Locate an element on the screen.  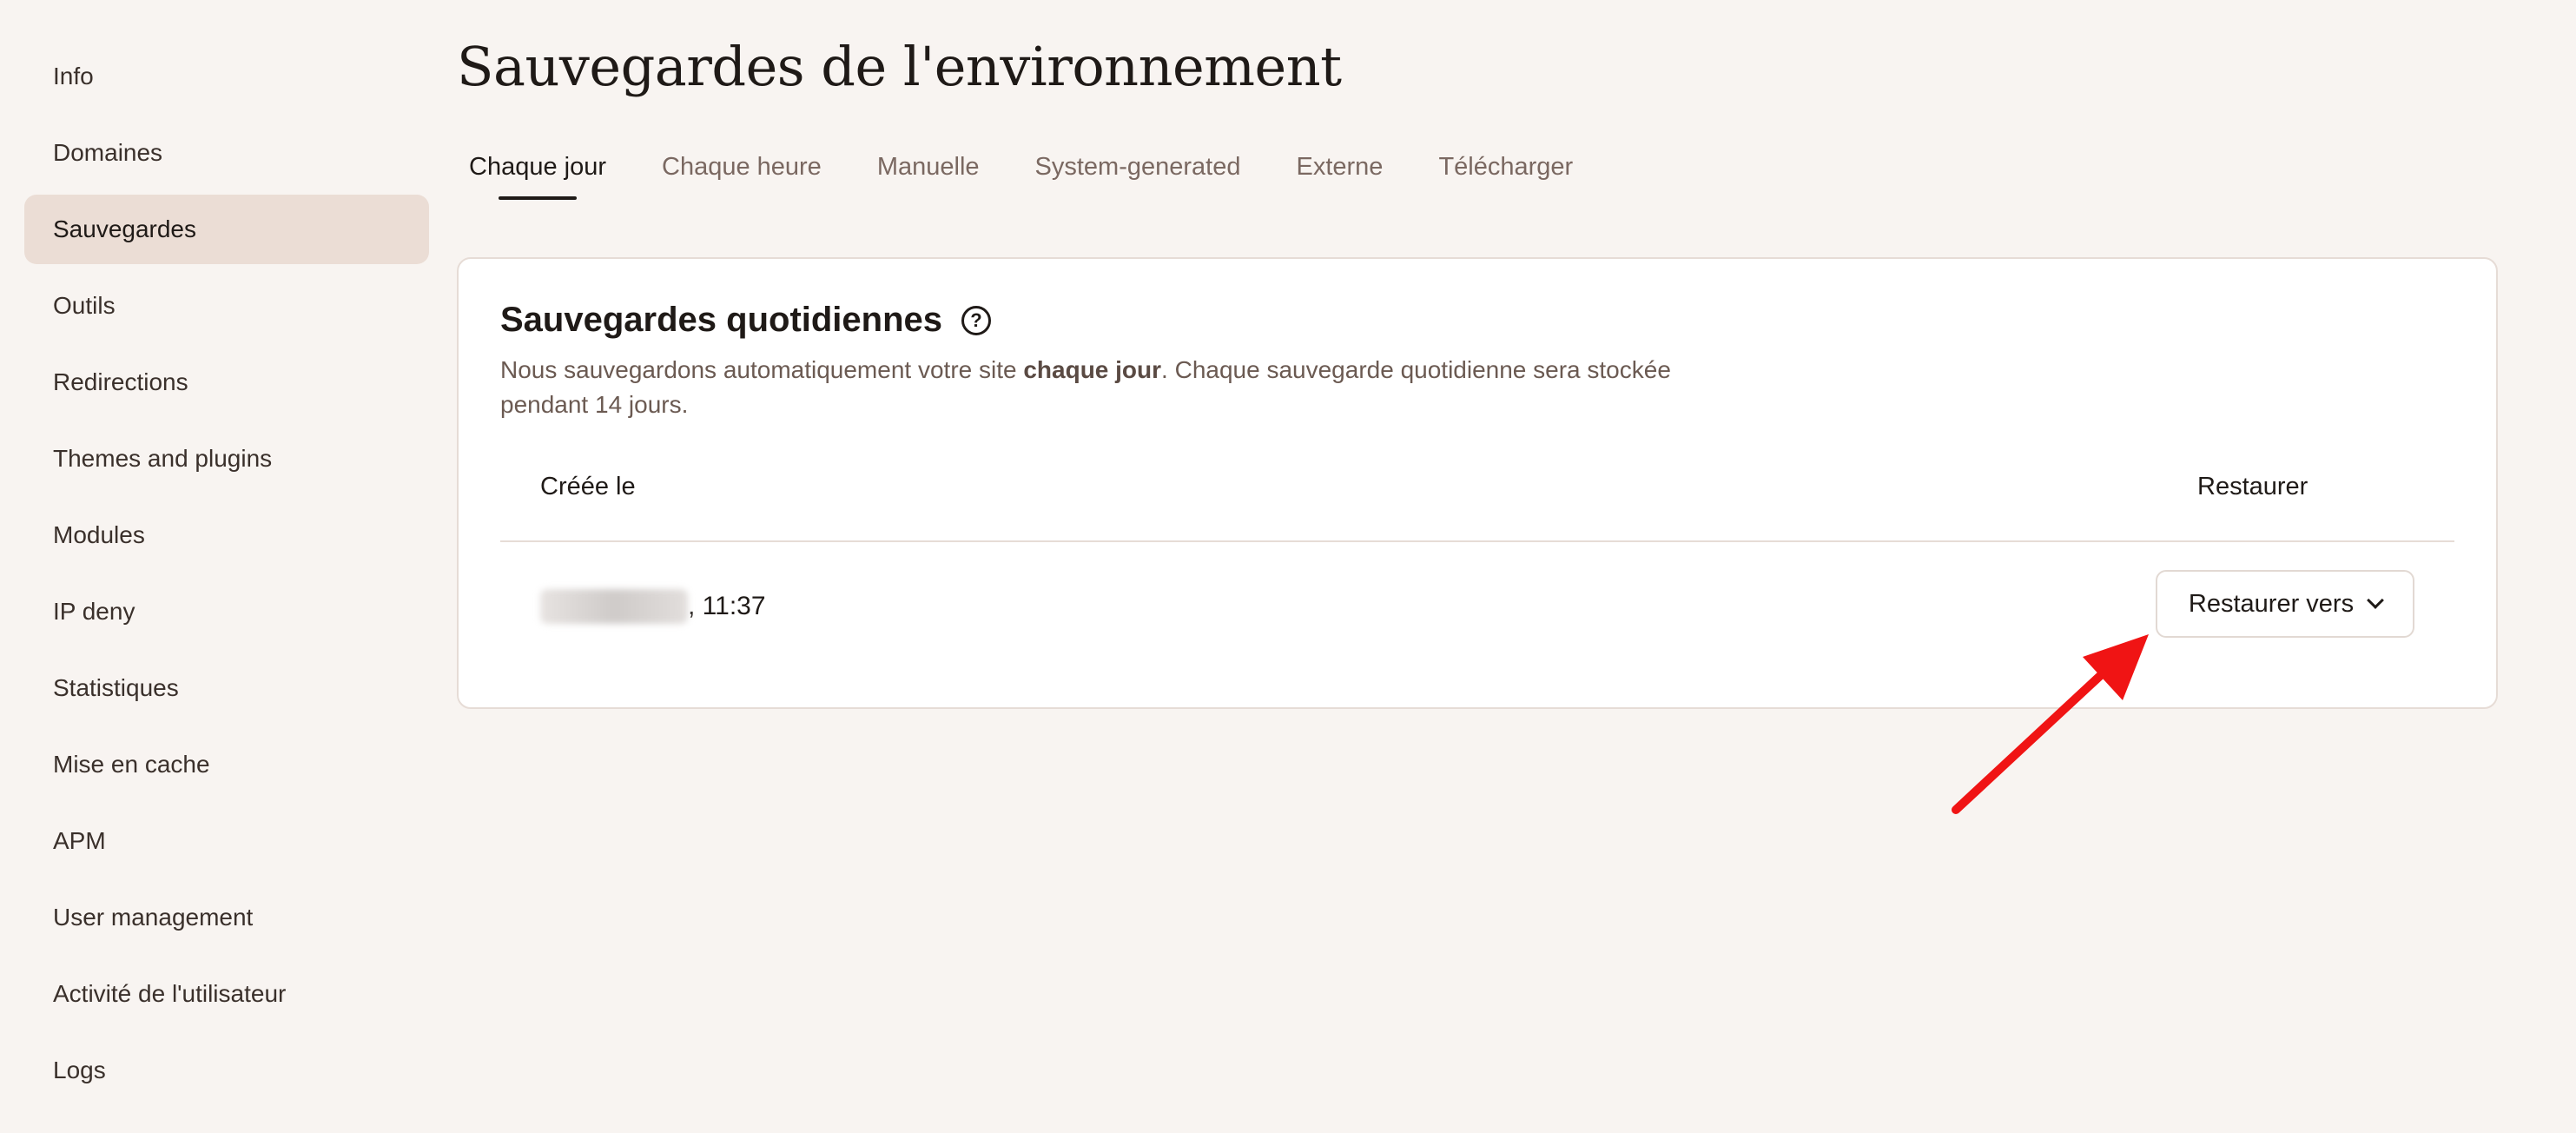
tab-manuelle: Manuelle is located at coordinates (928, 179).